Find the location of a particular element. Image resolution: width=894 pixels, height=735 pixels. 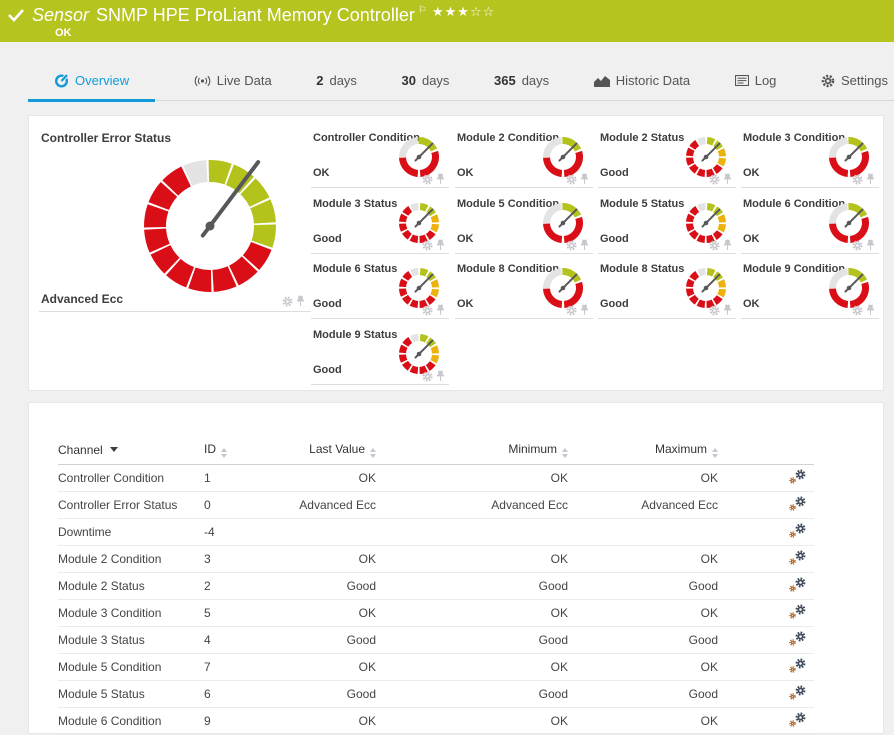

gauge-cell: Controller Condition OK is located at coordinates (380, 157).